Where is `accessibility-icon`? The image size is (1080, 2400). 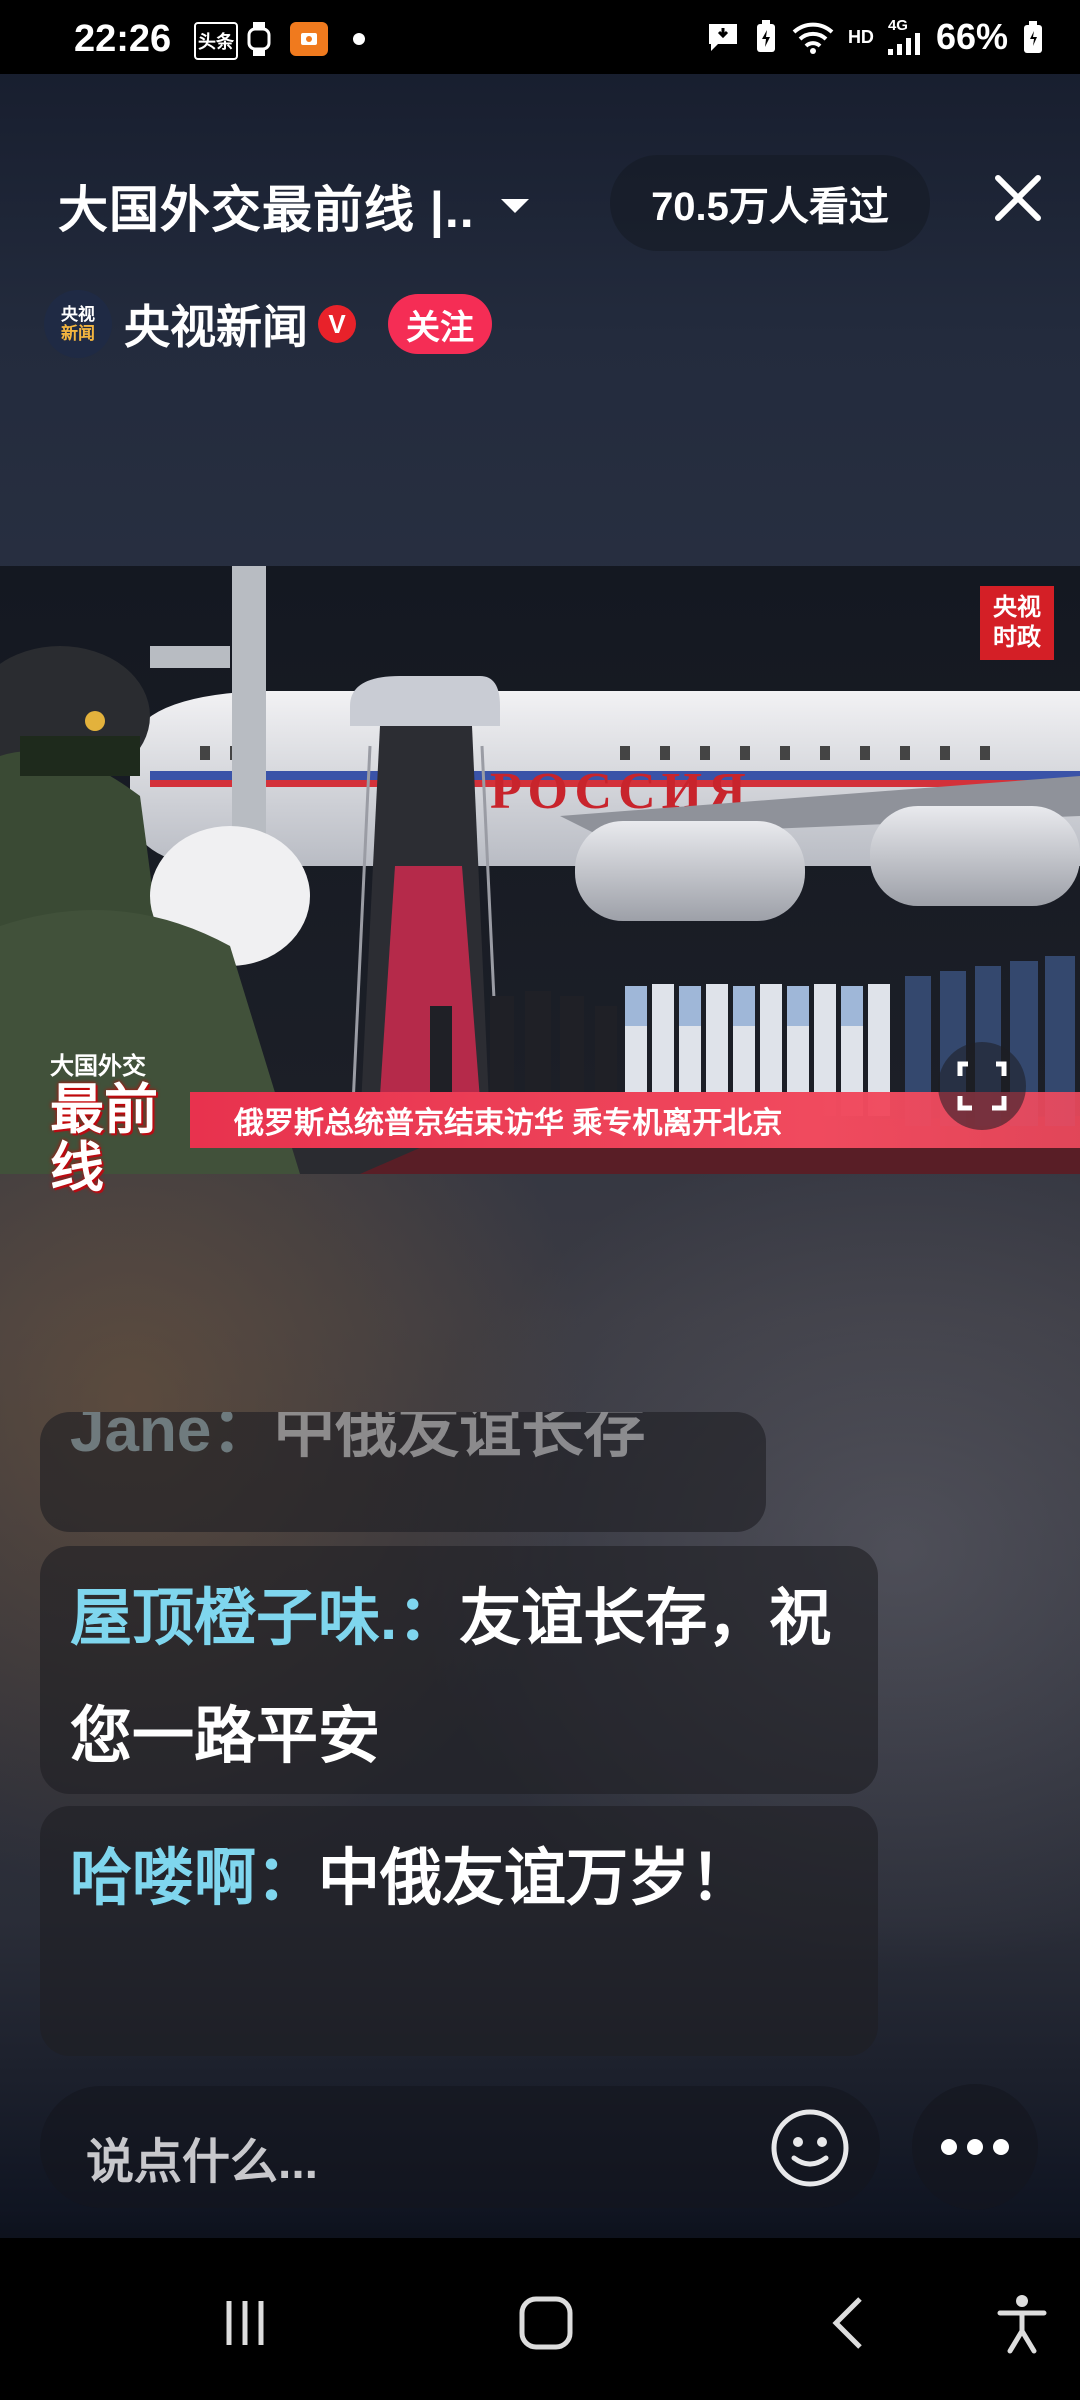 accessibility-icon is located at coordinates (1022, 2324).